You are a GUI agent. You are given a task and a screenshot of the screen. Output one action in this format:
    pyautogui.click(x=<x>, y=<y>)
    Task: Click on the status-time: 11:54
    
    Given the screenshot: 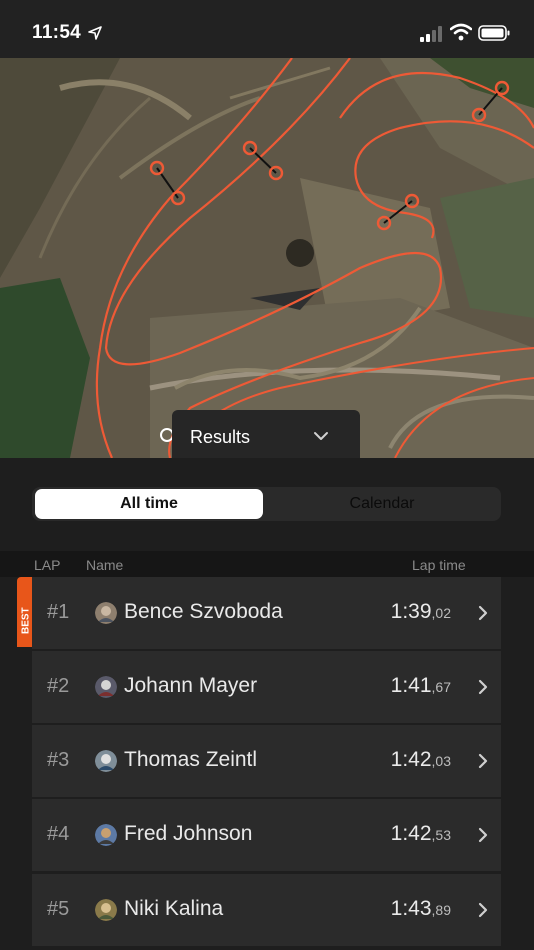 What is the action you would take?
    pyautogui.click(x=57, y=32)
    